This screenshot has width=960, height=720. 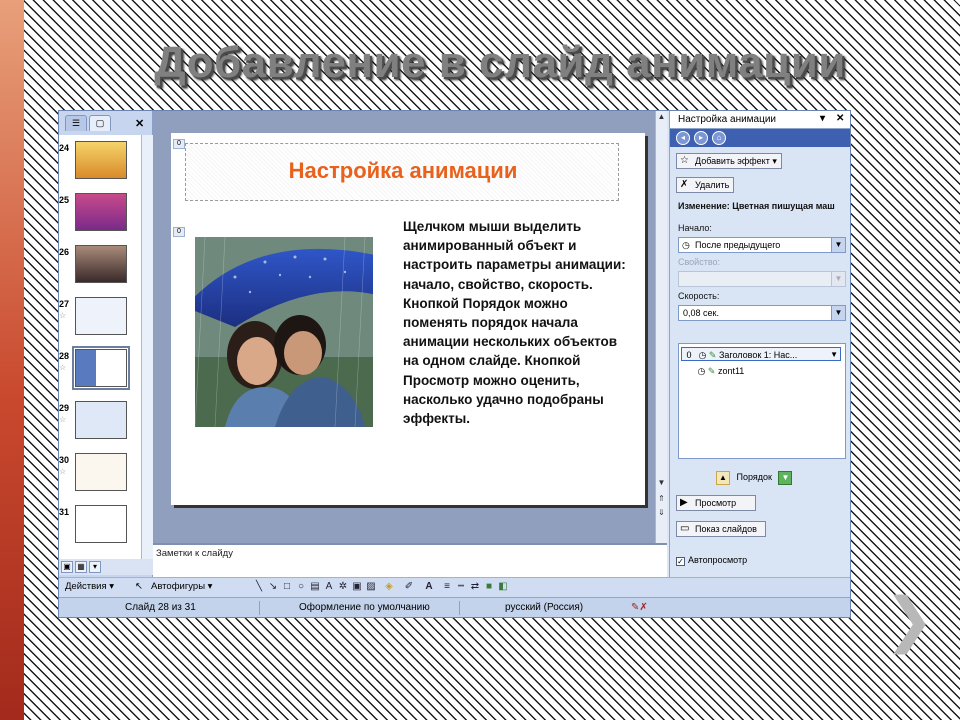 What do you see at coordinates (100, 423) in the screenshot?
I see `thumbnail-slide-29: 29 ☆` at bounding box center [100, 423].